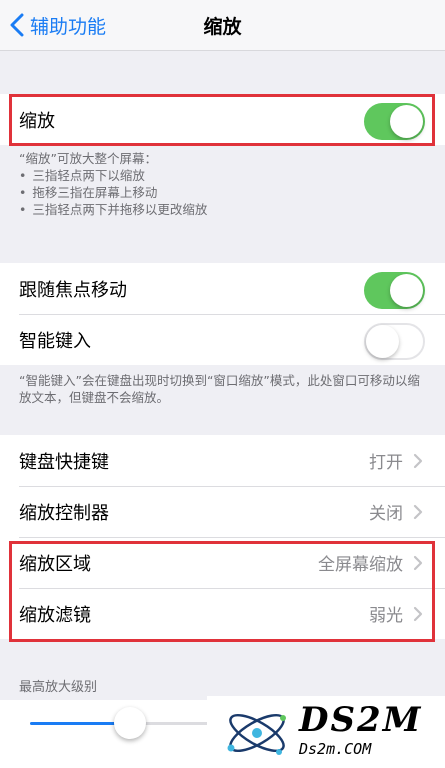 This screenshot has width=445, height=768. Describe the element at coordinates (88, 158) in the screenshot. I see `zoom-footer-intro: “缩放”可放大整个屏幕：` at that location.